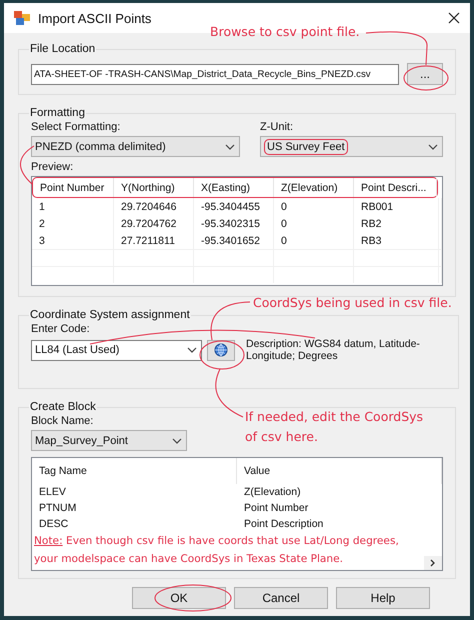 The width and height of the screenshot is (474, 620). Describe the element at coordinates (154, 187) in the screenshot. I see `column-header: Y(Northing)` at that location.